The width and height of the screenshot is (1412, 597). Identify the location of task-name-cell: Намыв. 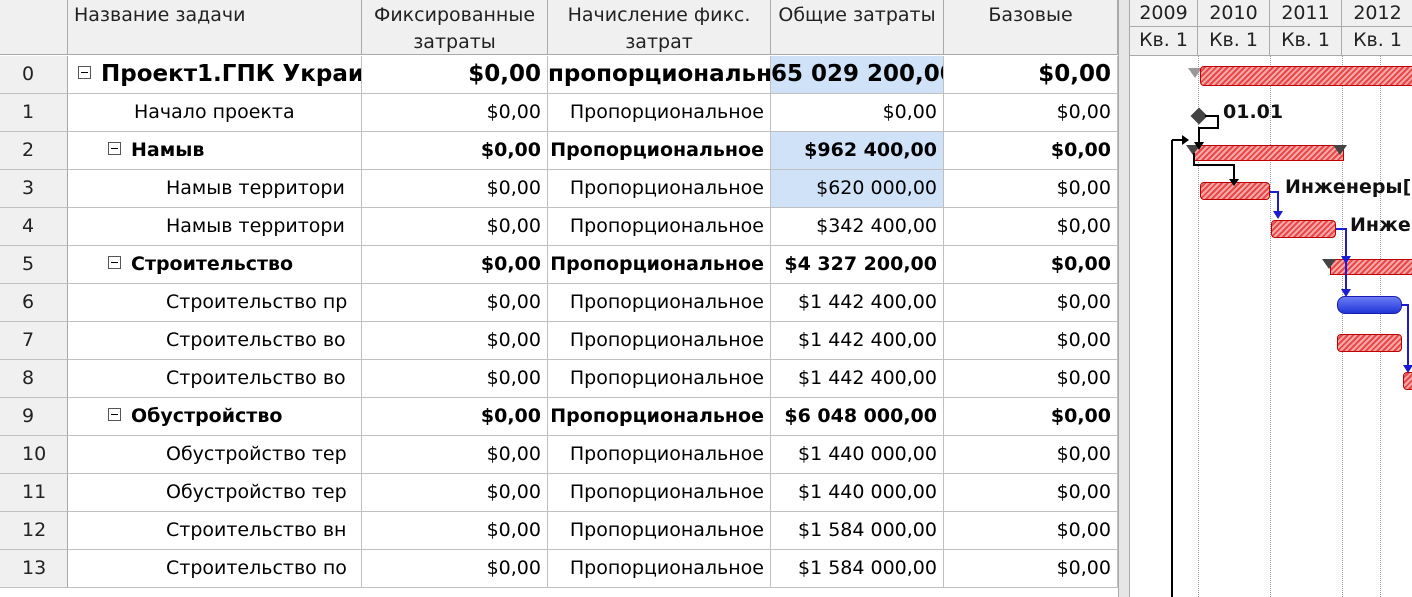
(215, 151).